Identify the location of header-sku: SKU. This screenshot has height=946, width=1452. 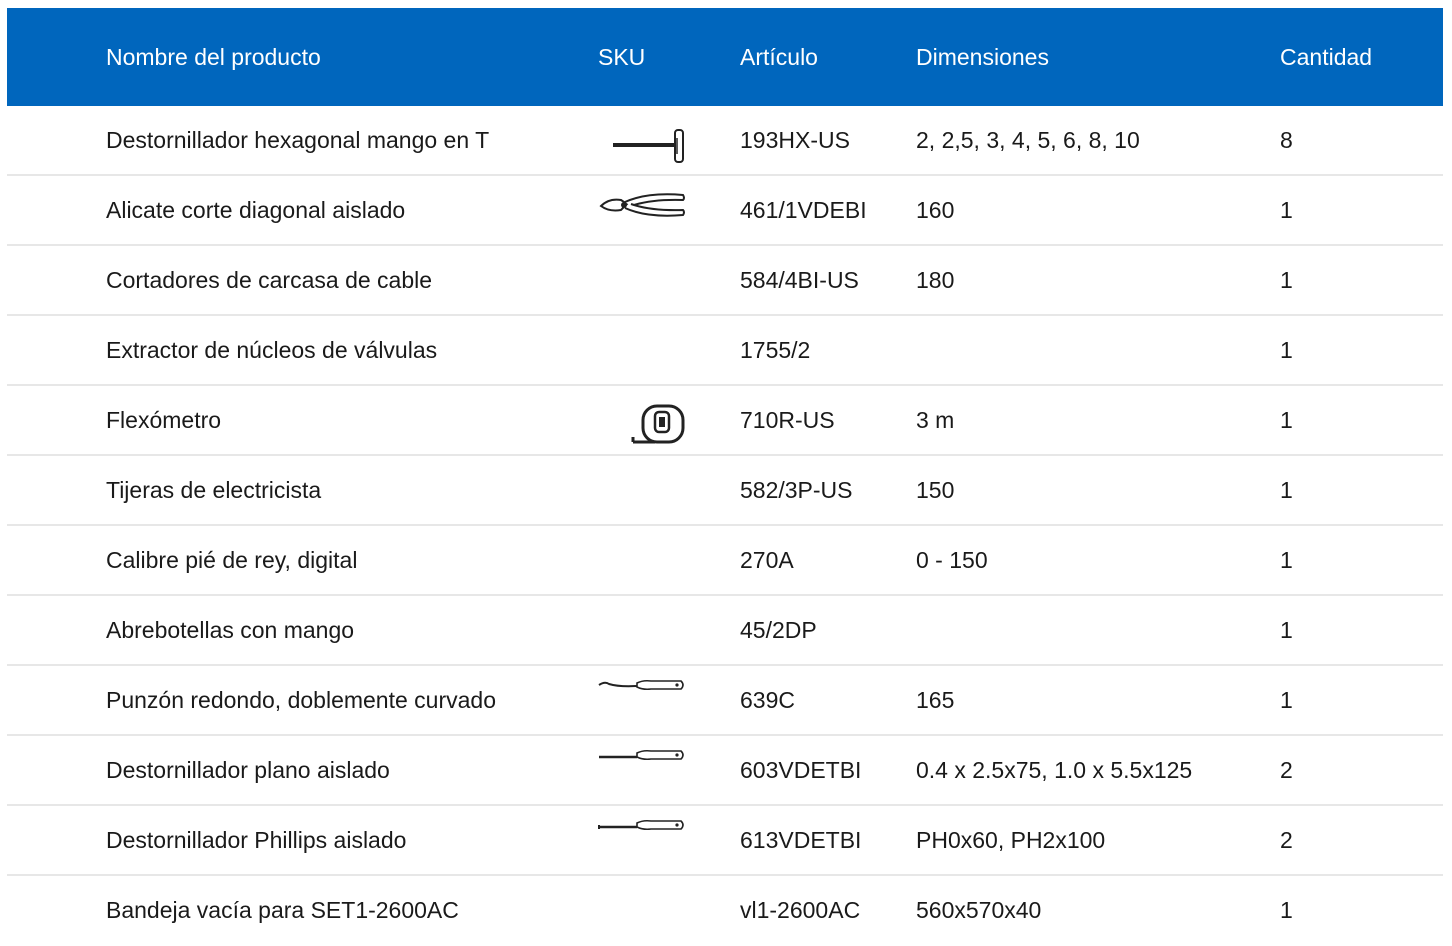
(622, 56).